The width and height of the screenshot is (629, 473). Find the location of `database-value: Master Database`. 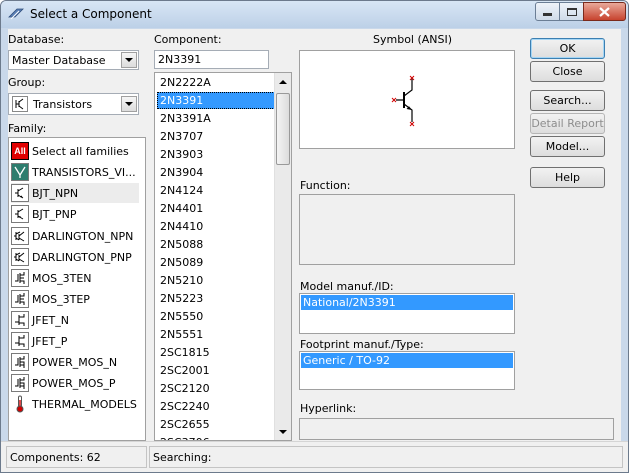

database-value: Master Database is located at coordinates (59, 60).